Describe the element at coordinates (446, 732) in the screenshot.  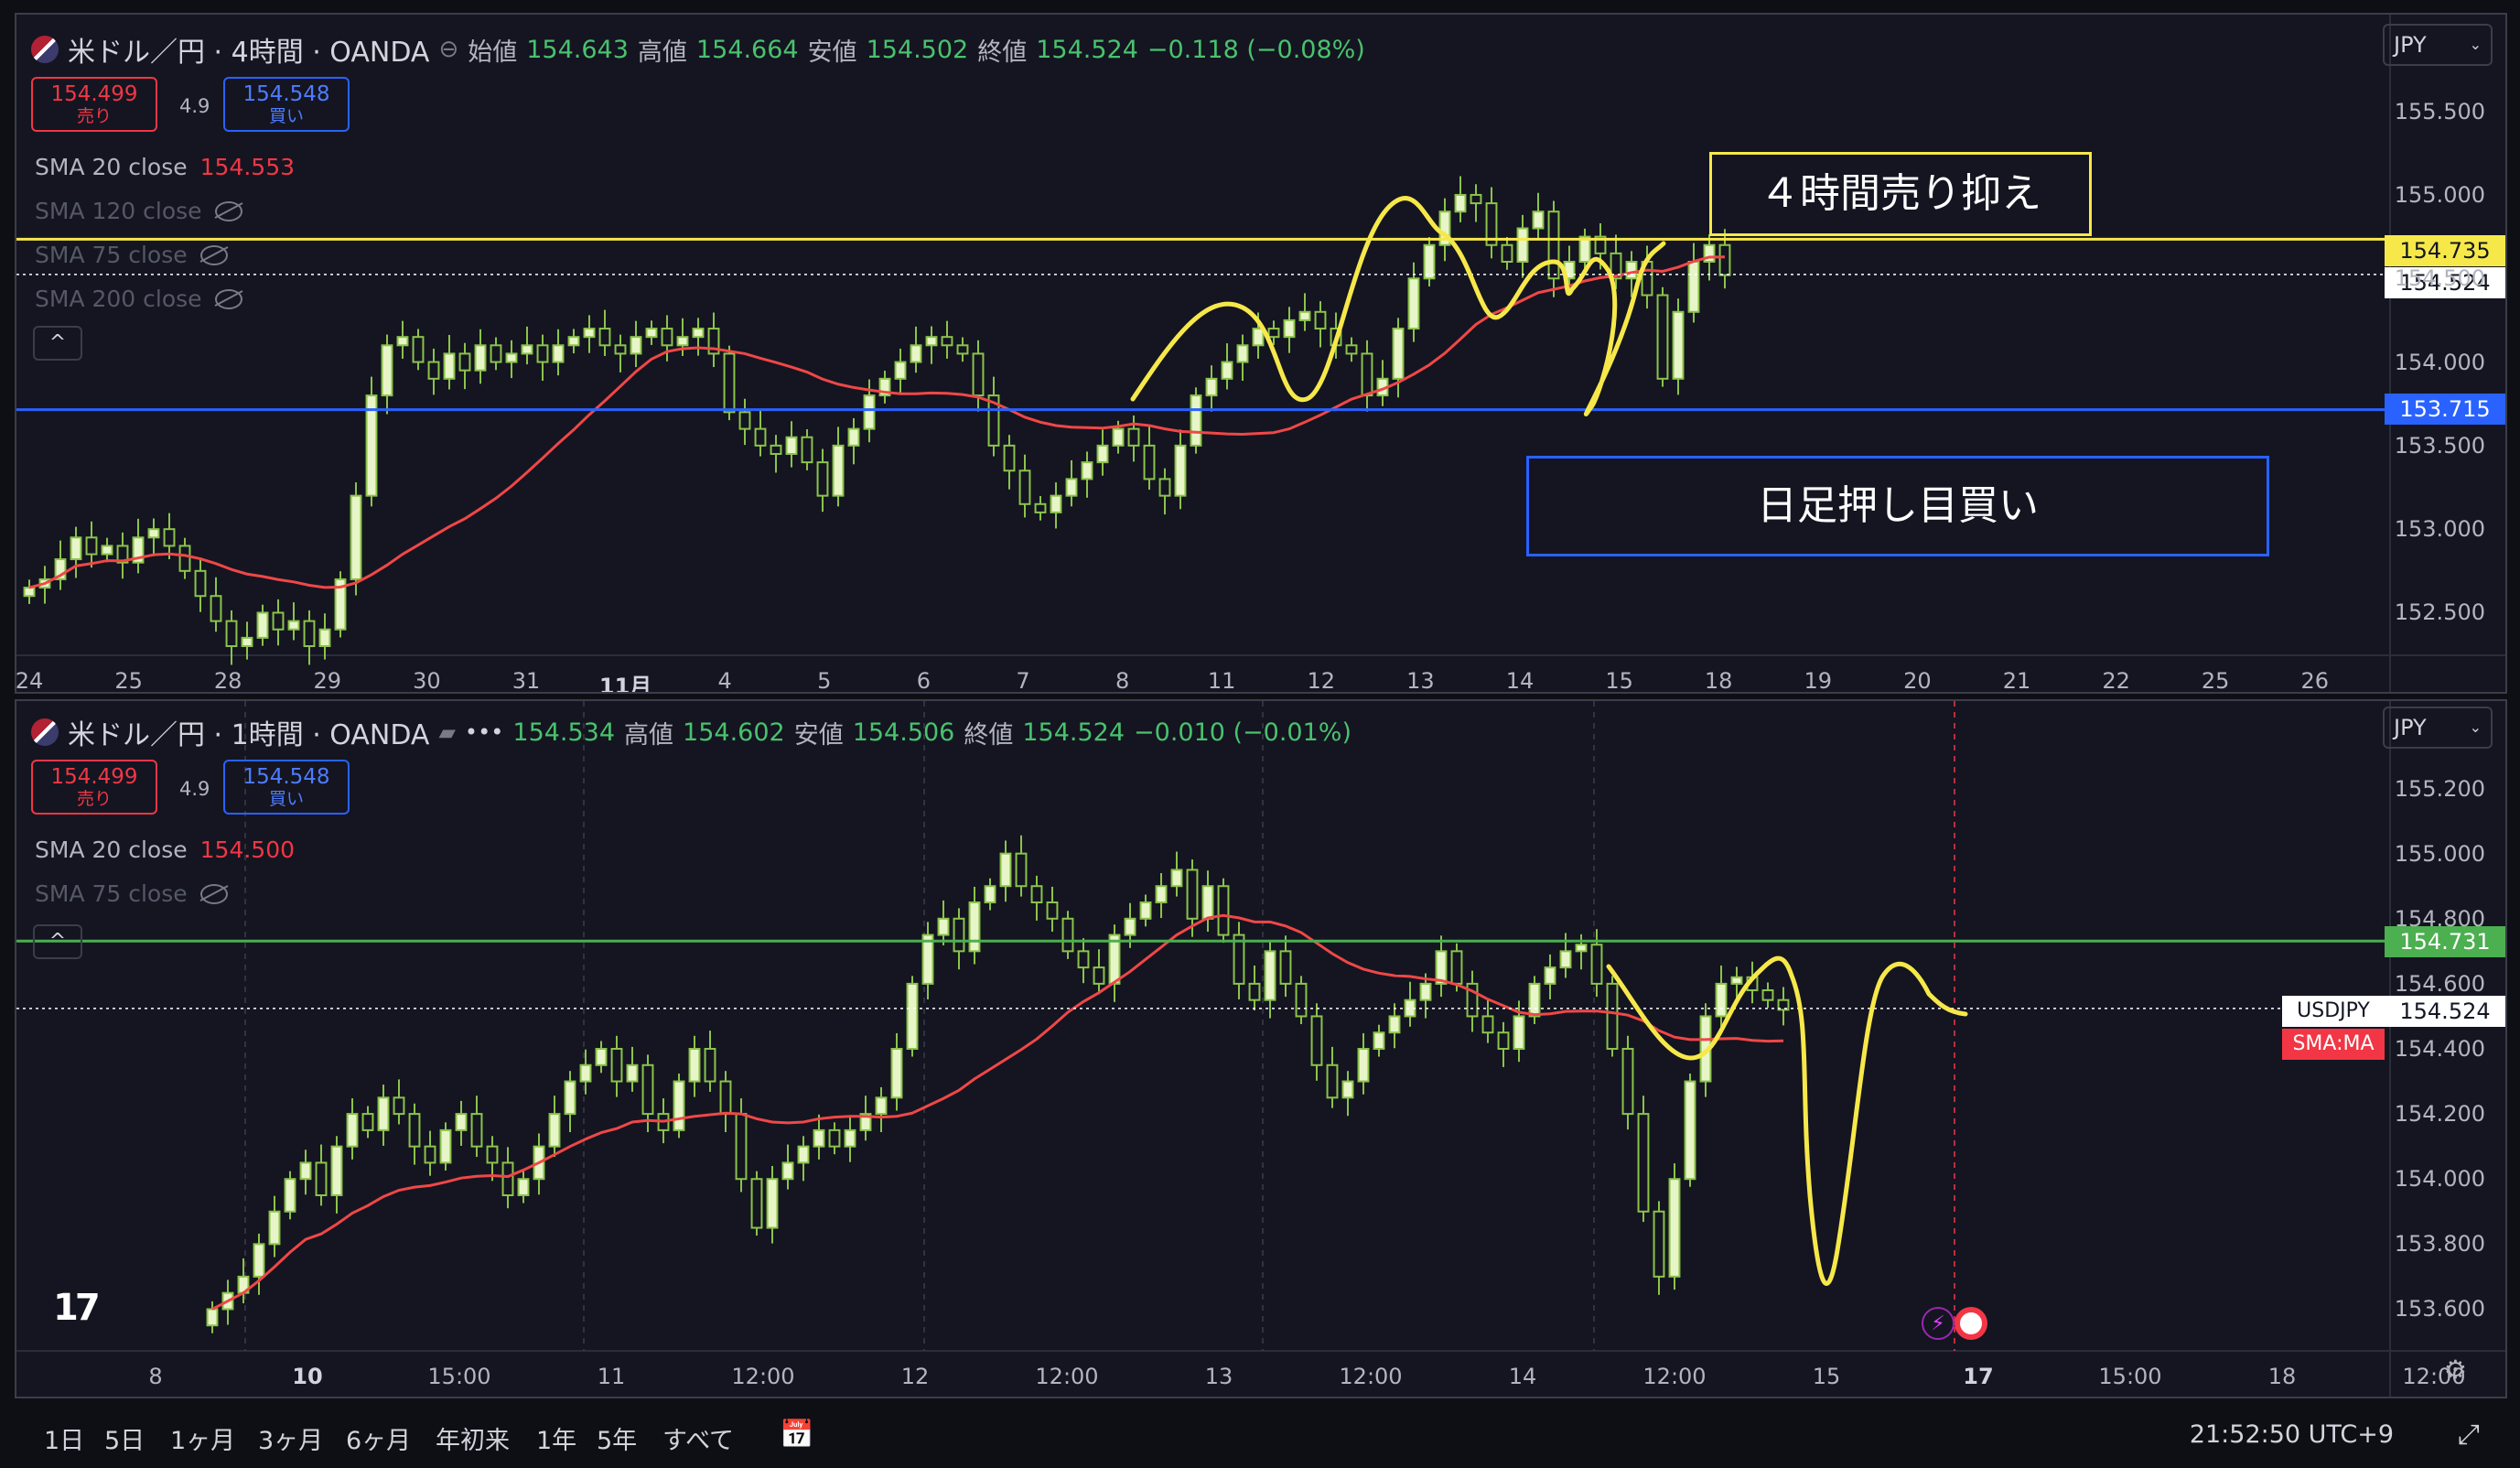
I see `flag-icon: ▰` at that location.